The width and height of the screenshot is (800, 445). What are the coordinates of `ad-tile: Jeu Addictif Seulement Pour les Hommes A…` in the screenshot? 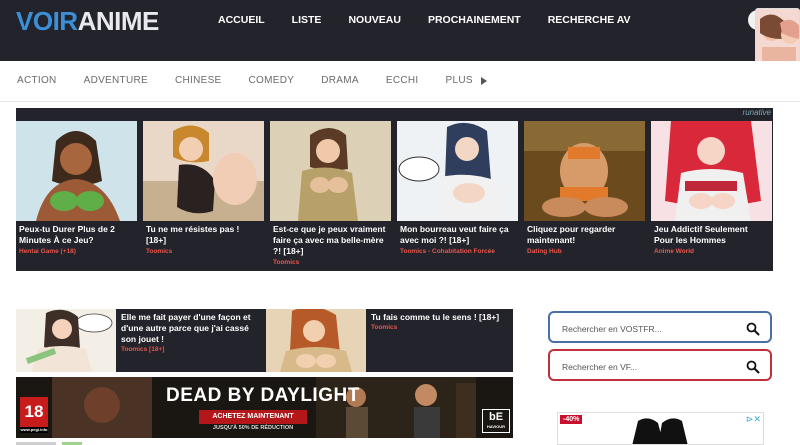 It's located at (711, 196).